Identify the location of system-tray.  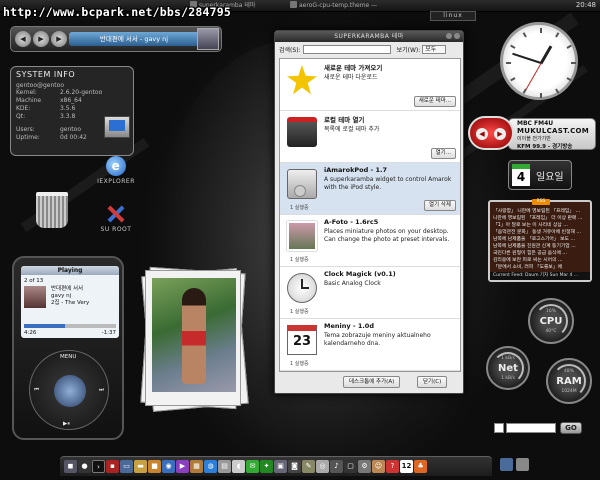
(514, 464).